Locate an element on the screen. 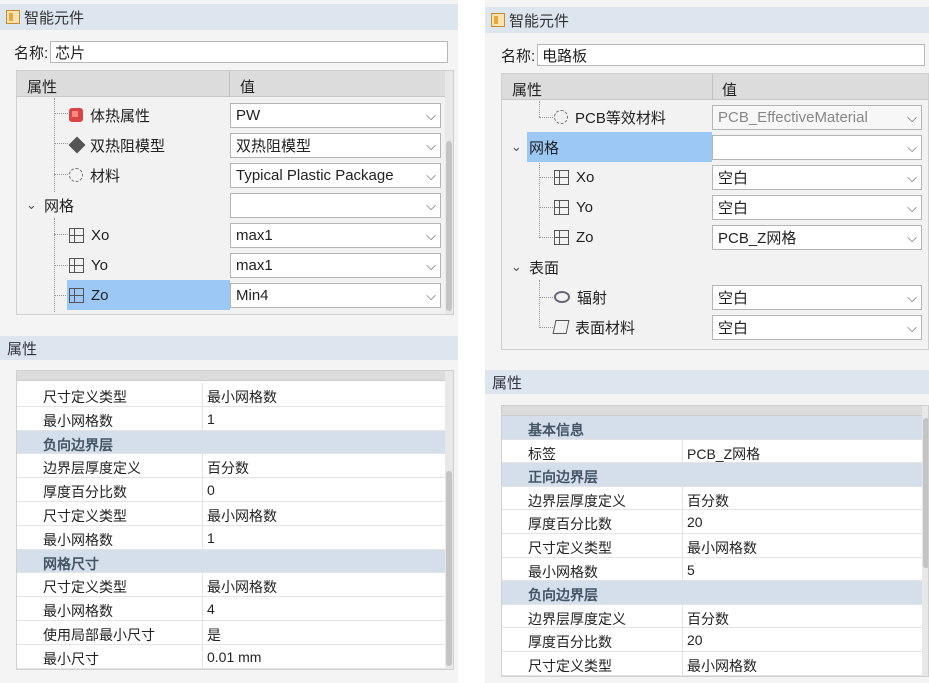  right-name-value: 电路板 is located at coordinates (565, 56).